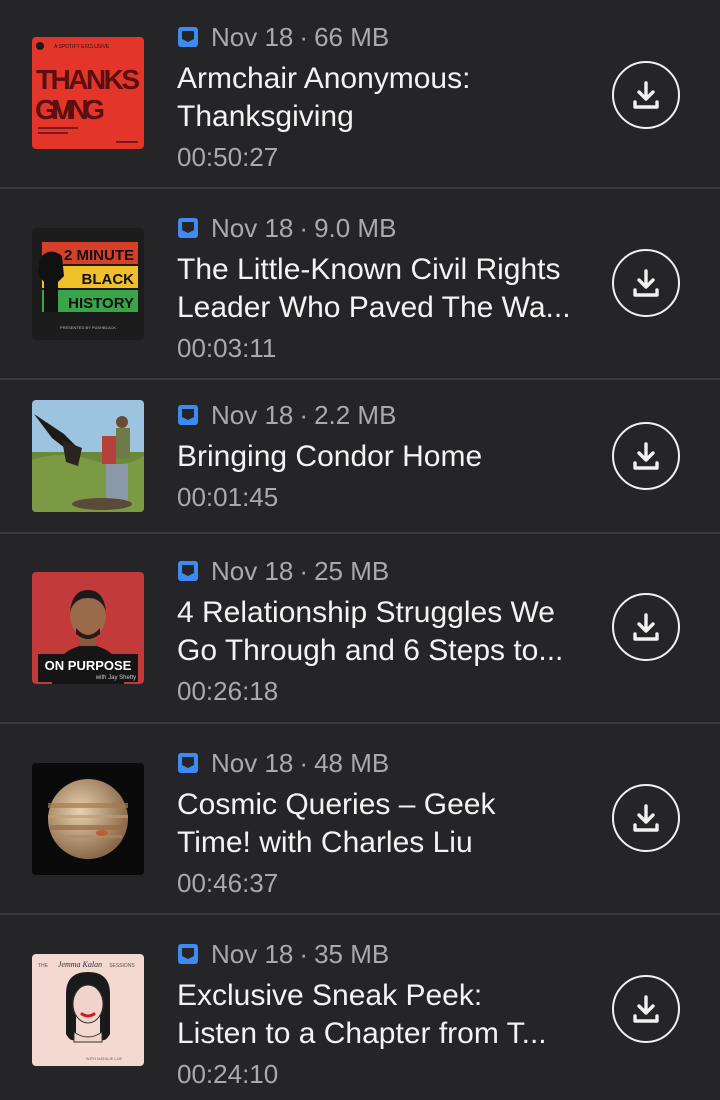 The height and width of the screenshot is (1100, 720). What do you see at coordinates (115, 678) in the screenshot?
I see `art-line2: with Jay Shetty` at bounding box center [115, 678].